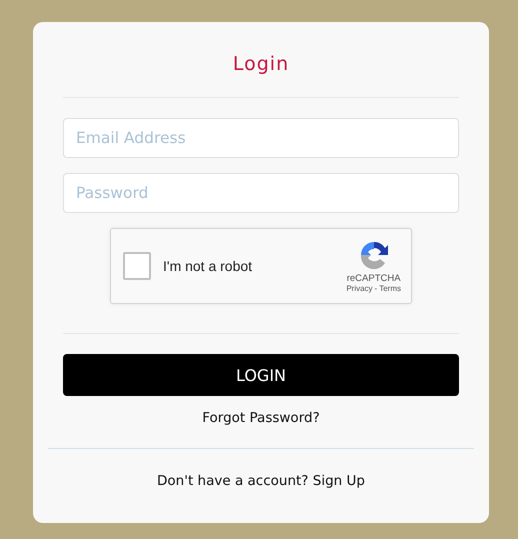  What do you see at coordinates (261, 418) in the screenshot?
I see `forgot-password-link: Forgot Password?` at bounding box center [261, 418].